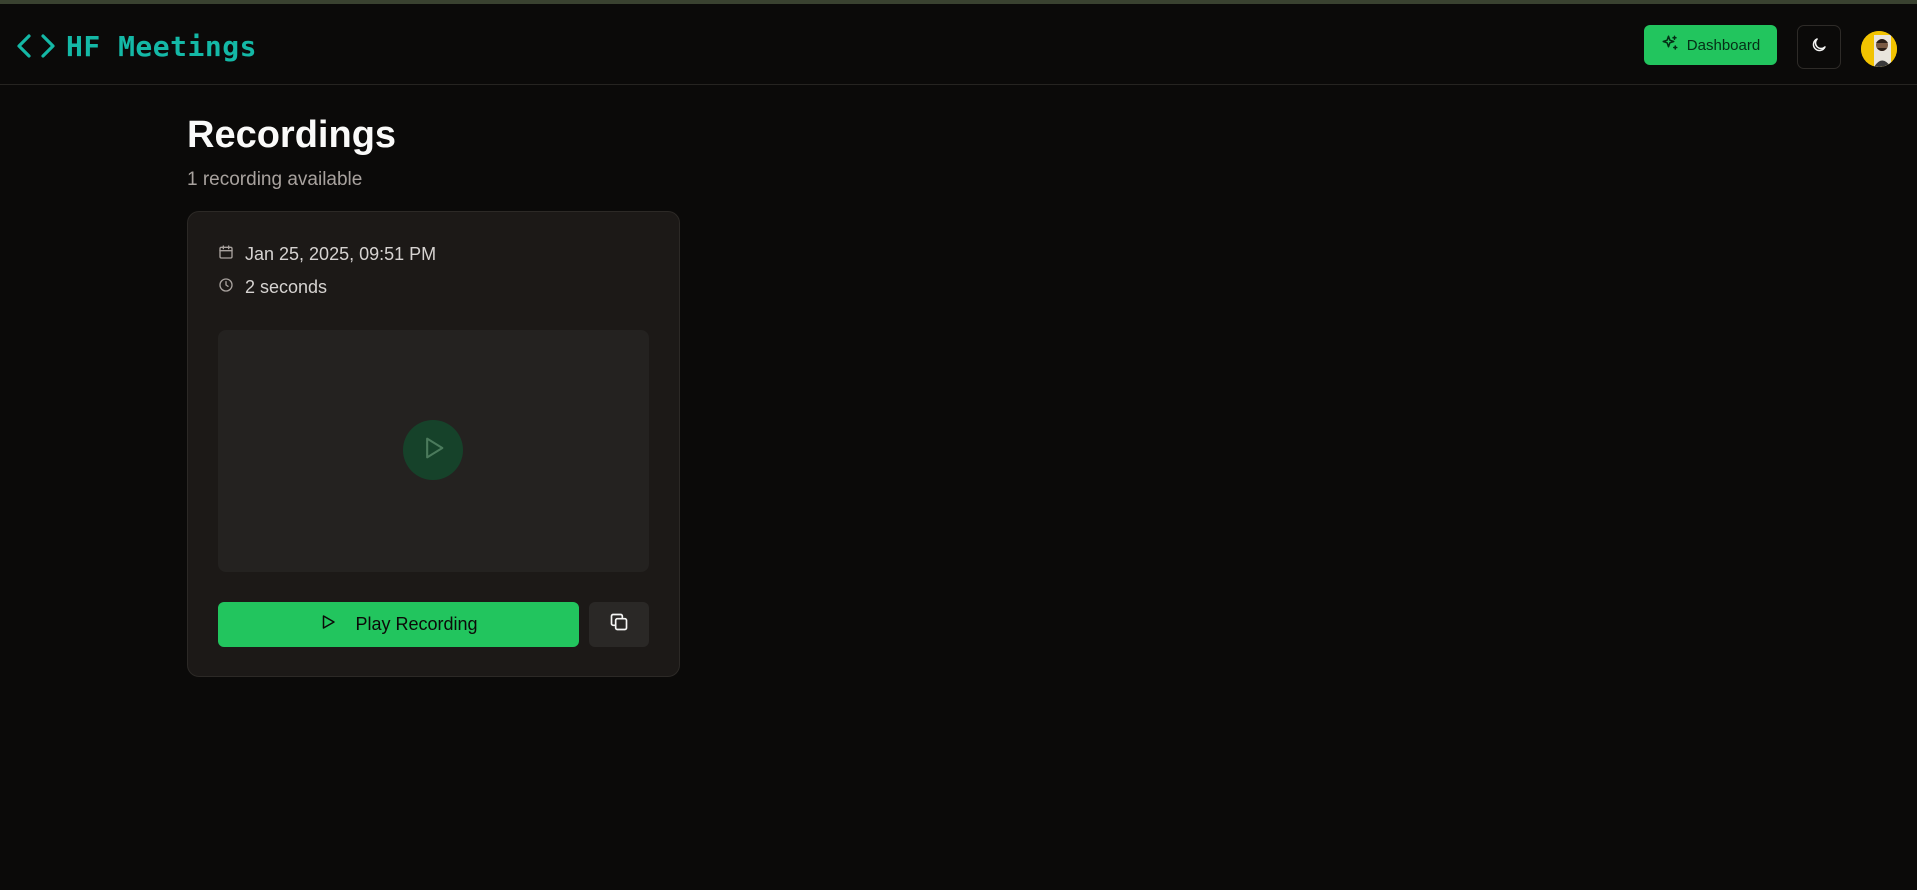 This screenshot has width=1917, height=890. Describe the element at coordinates (1670, 45) in the screenshot. I see `sparkles-icon` at that location.